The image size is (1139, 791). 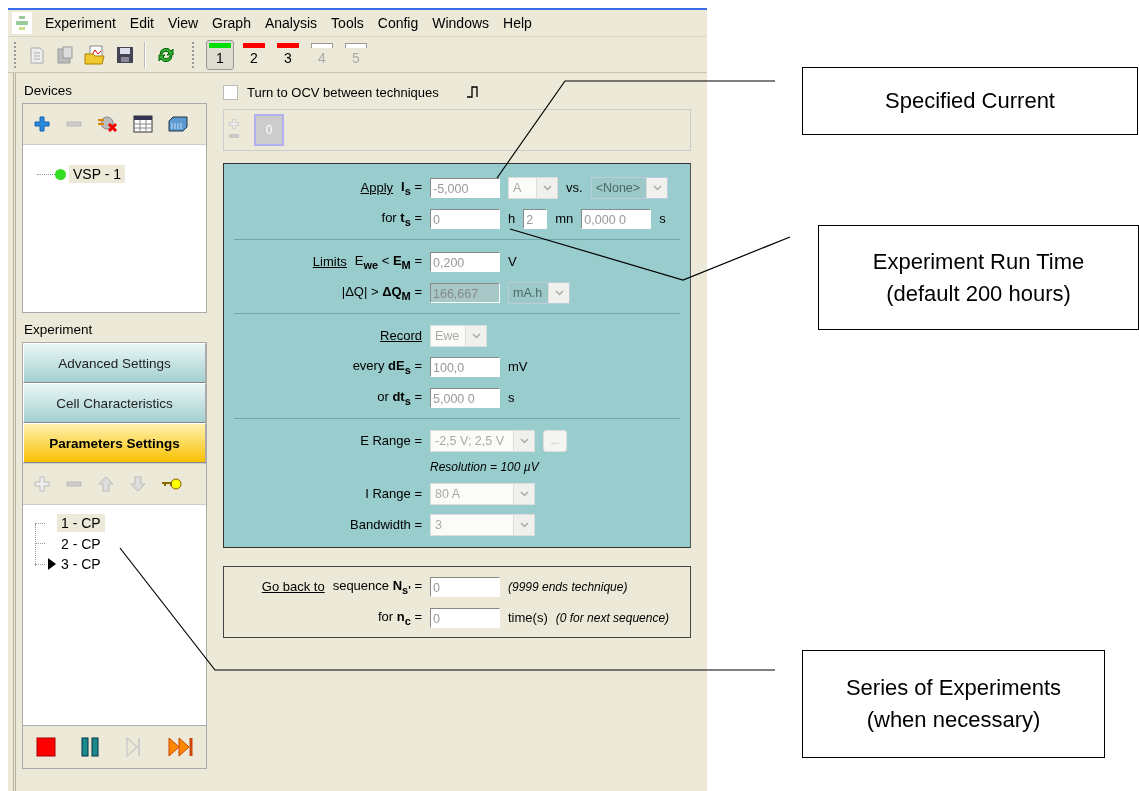 I want to click on field-label: E Range =, so click(x=391, y=440).